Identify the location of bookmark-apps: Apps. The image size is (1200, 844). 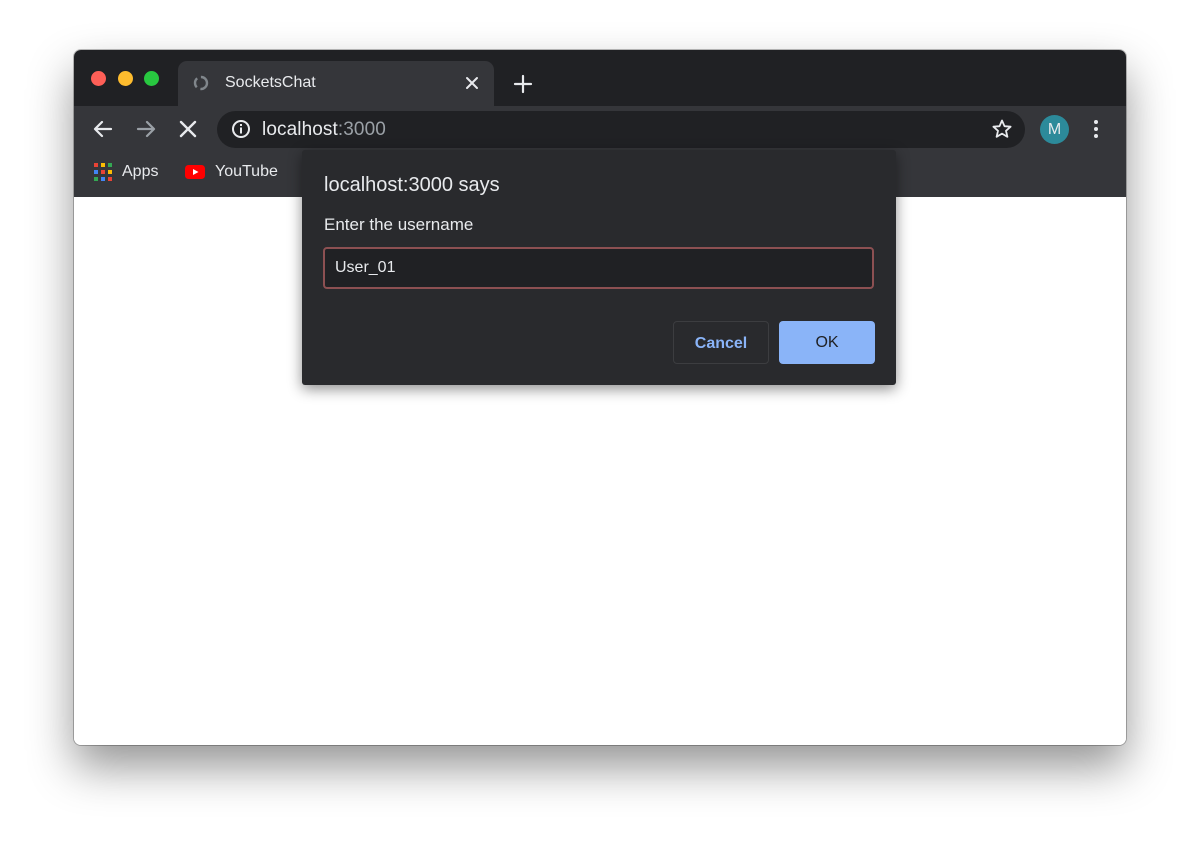
(126, 172).